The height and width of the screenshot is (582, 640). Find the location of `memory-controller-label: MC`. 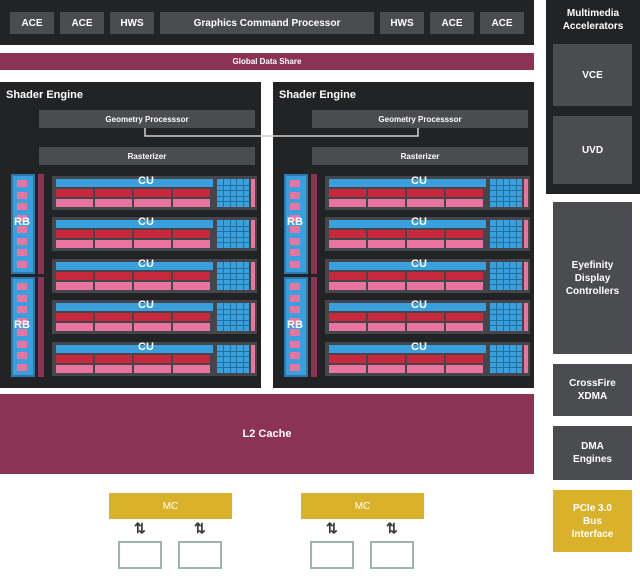

memory-controller-label: MC is located at coordinates (170, 506).